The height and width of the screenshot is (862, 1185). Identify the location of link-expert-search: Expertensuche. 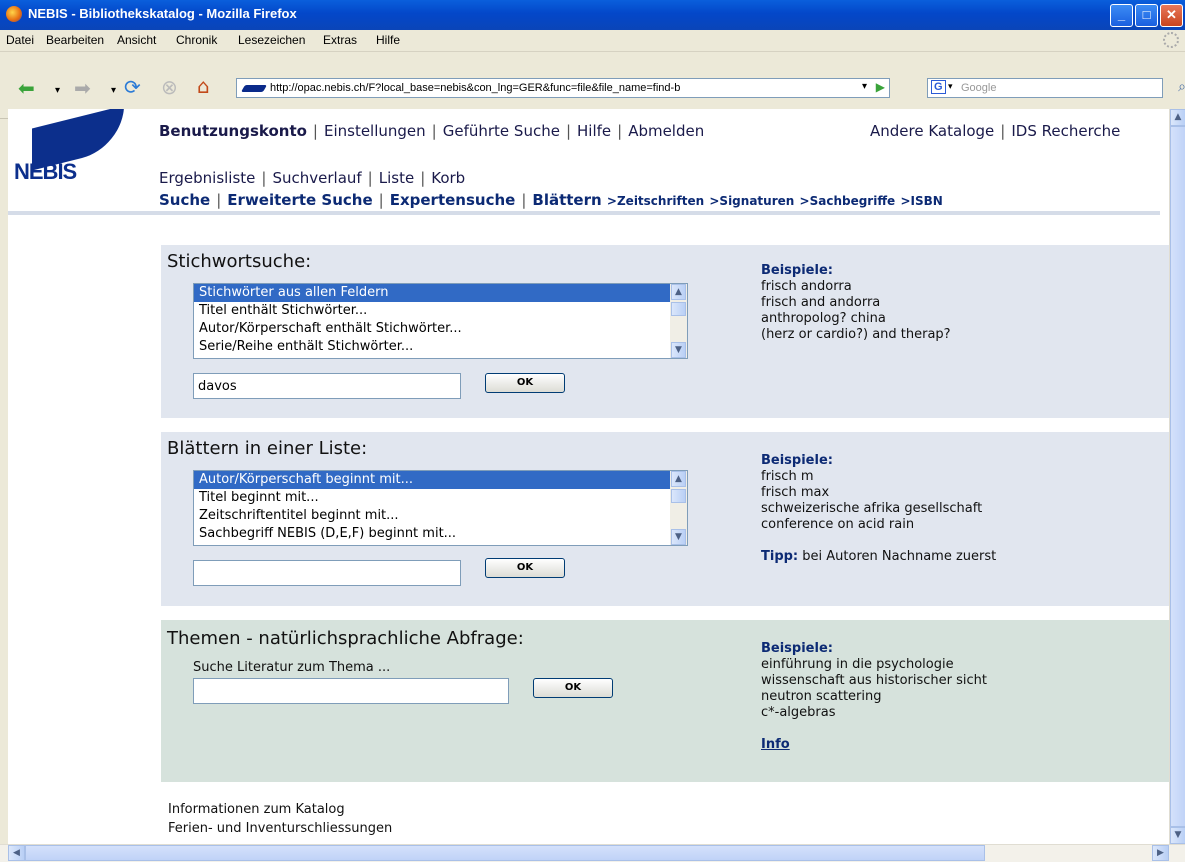
(453, 200).